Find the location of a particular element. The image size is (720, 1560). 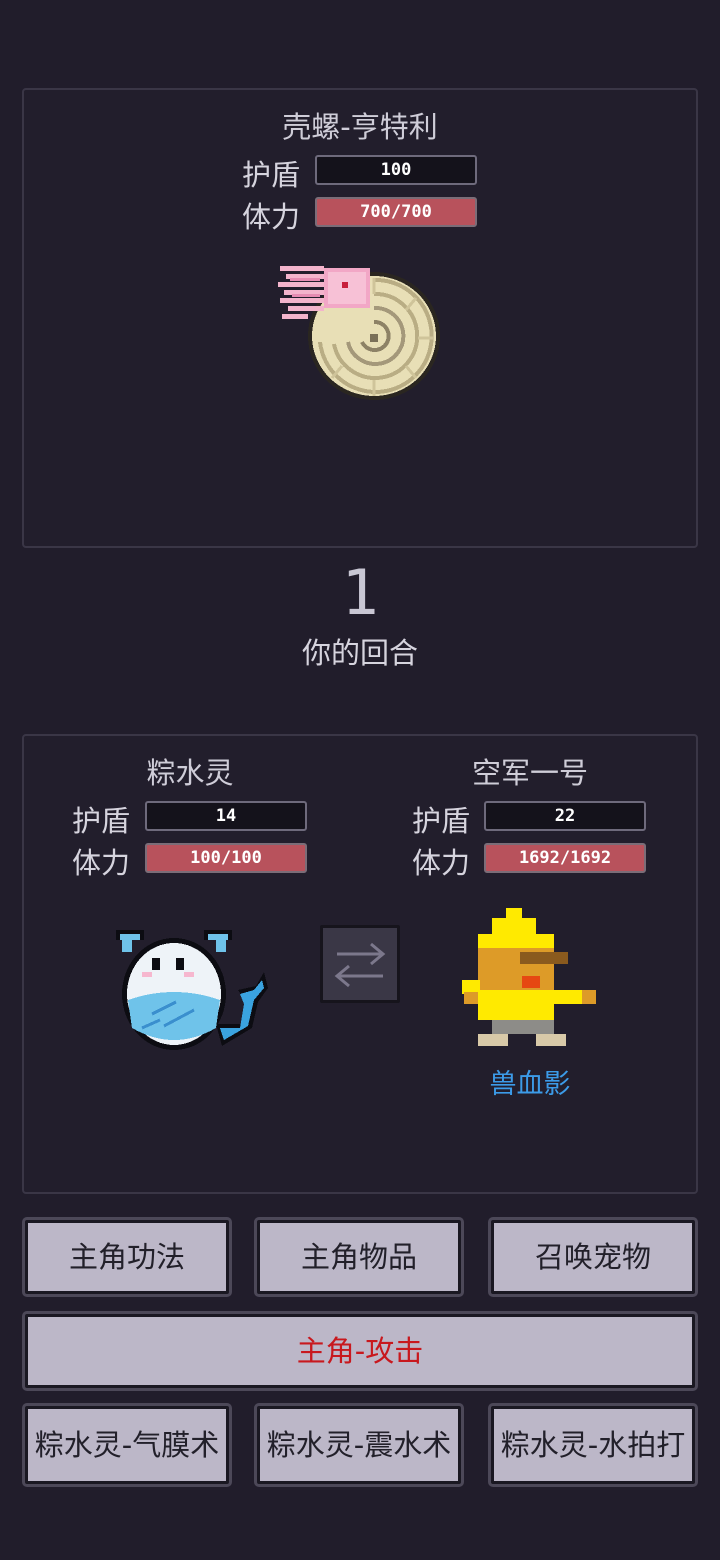

swap-arrows-icon is located at coordinates (360, 965).